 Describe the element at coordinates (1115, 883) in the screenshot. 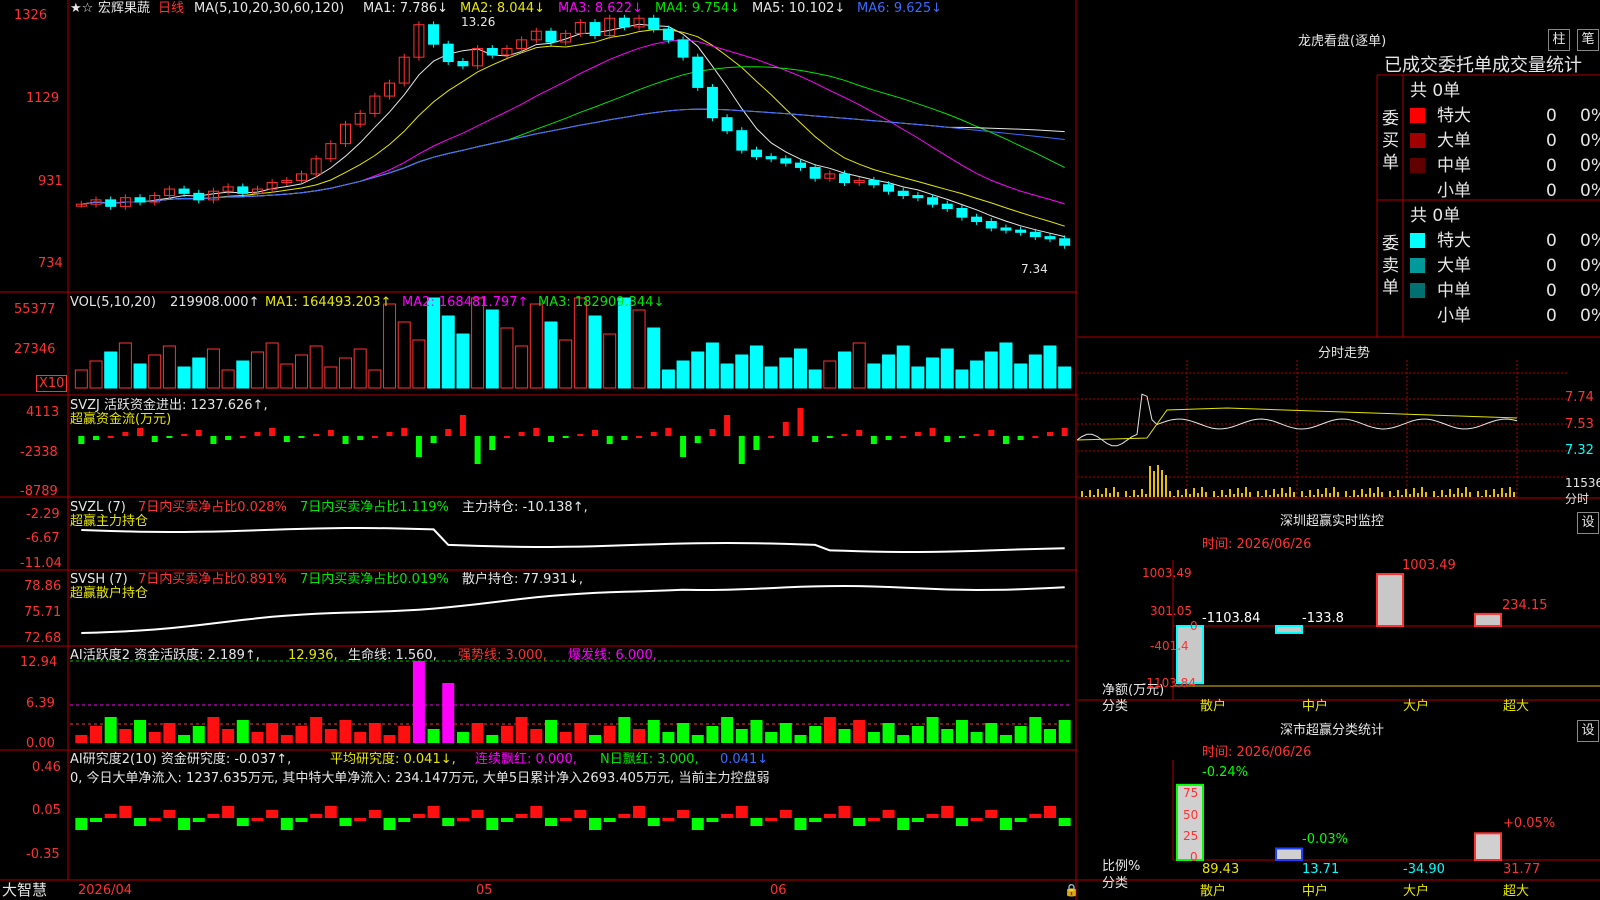

I see `stat-cat: 分类` at that location.